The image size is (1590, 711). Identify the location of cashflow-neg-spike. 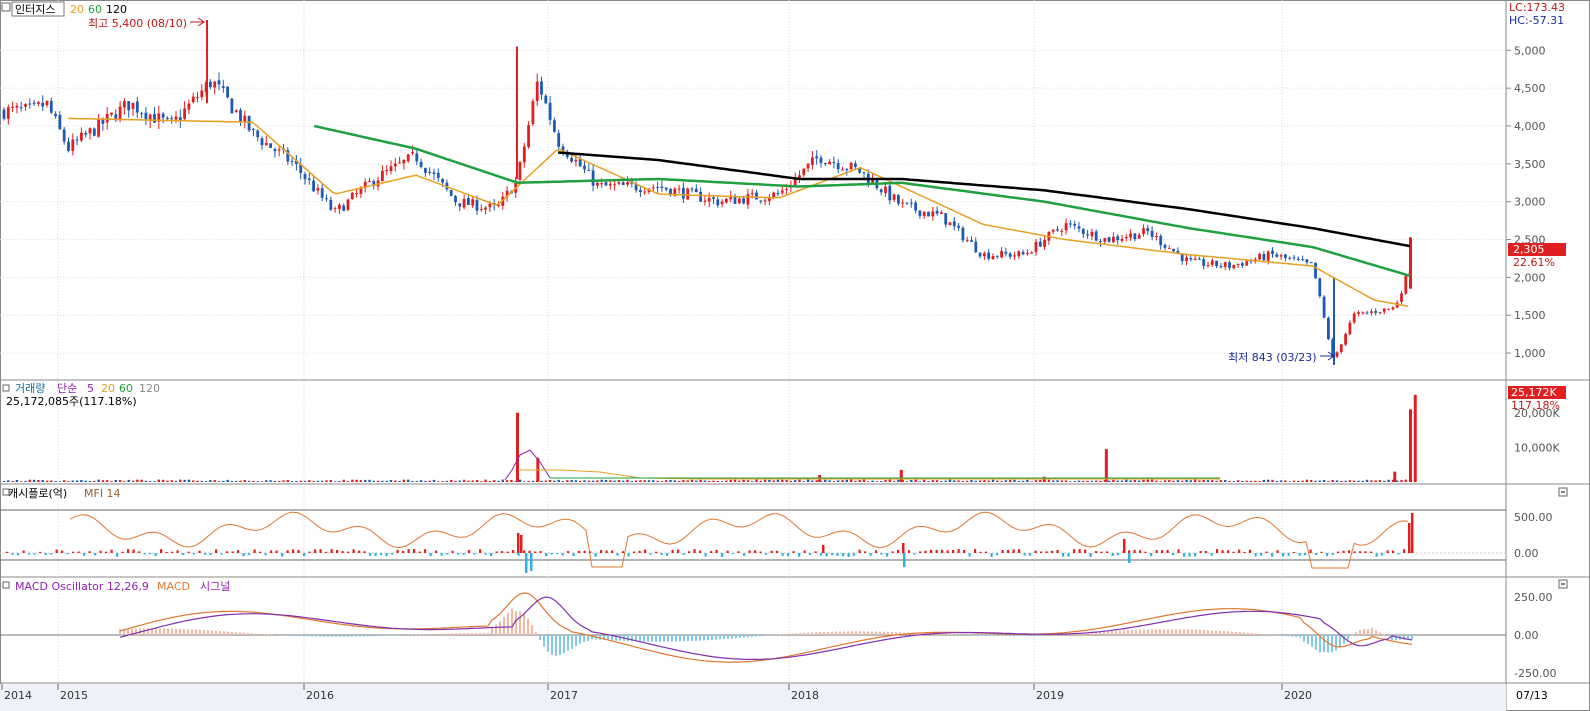
(531, 562).